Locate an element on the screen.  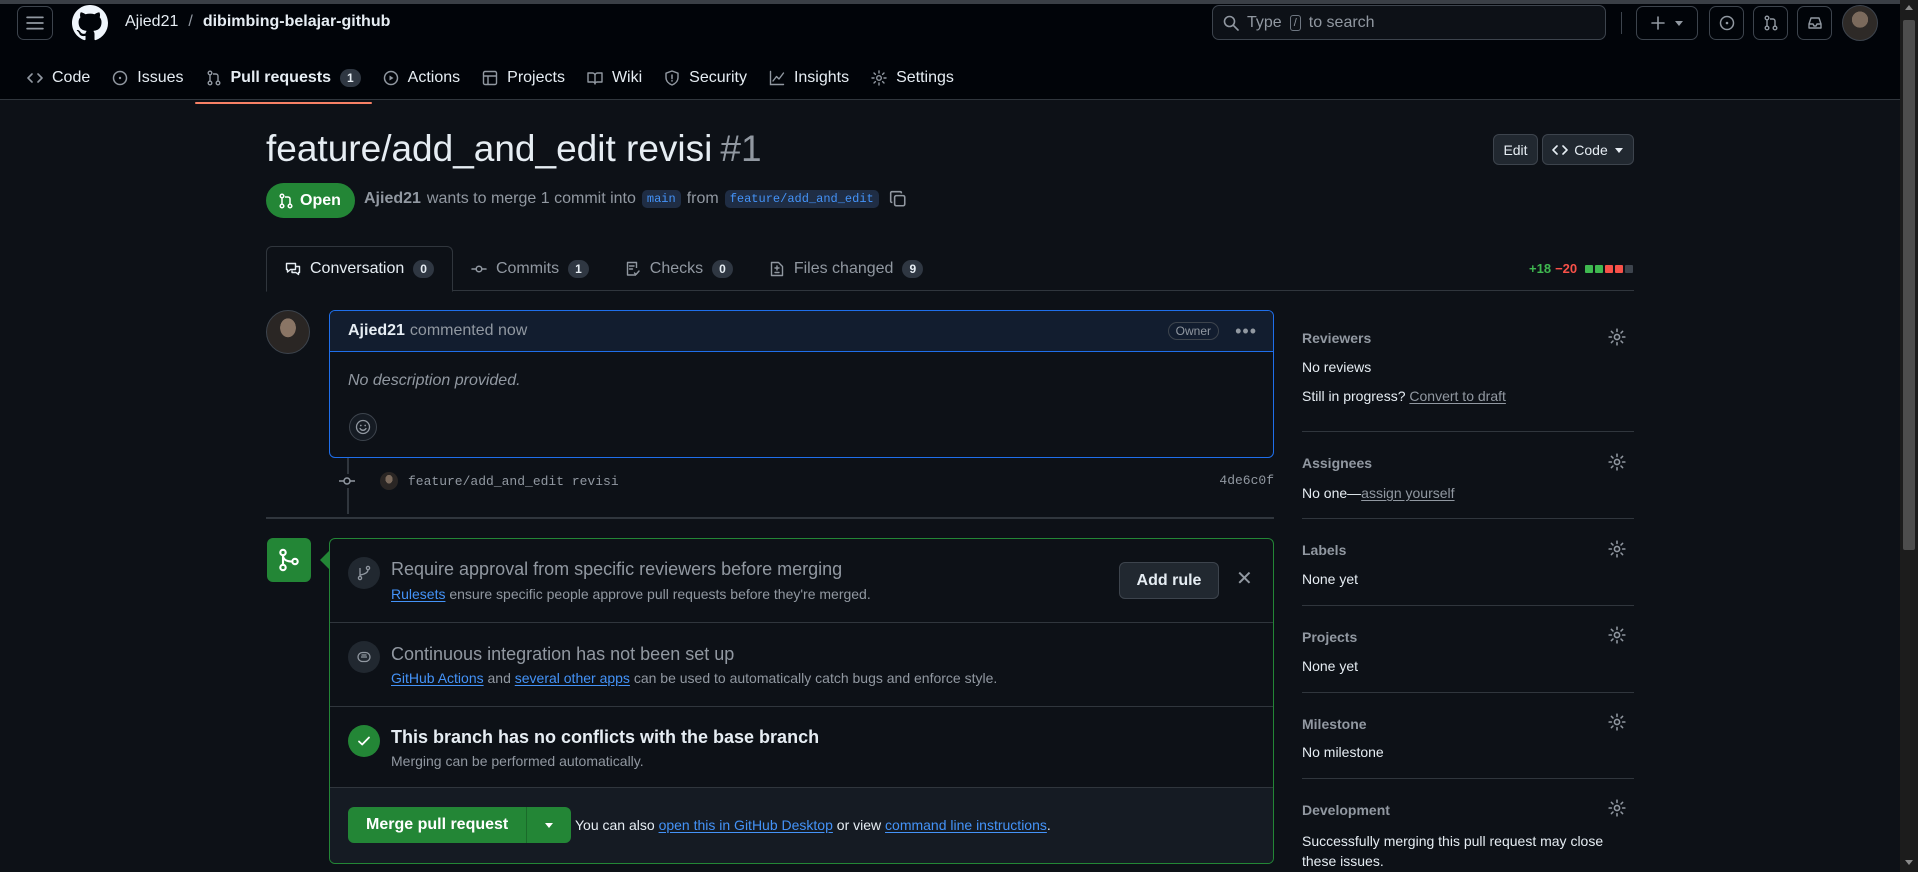
footer-end: . is located at coordinates (1048, 825).